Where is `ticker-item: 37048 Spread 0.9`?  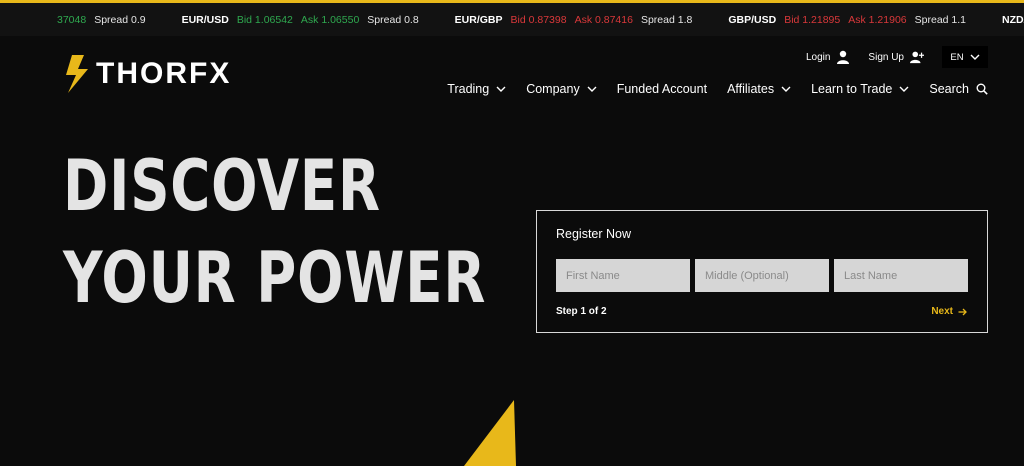
ticker-item: 37048 Spread 0.9 is located at coordinates (82, 20).